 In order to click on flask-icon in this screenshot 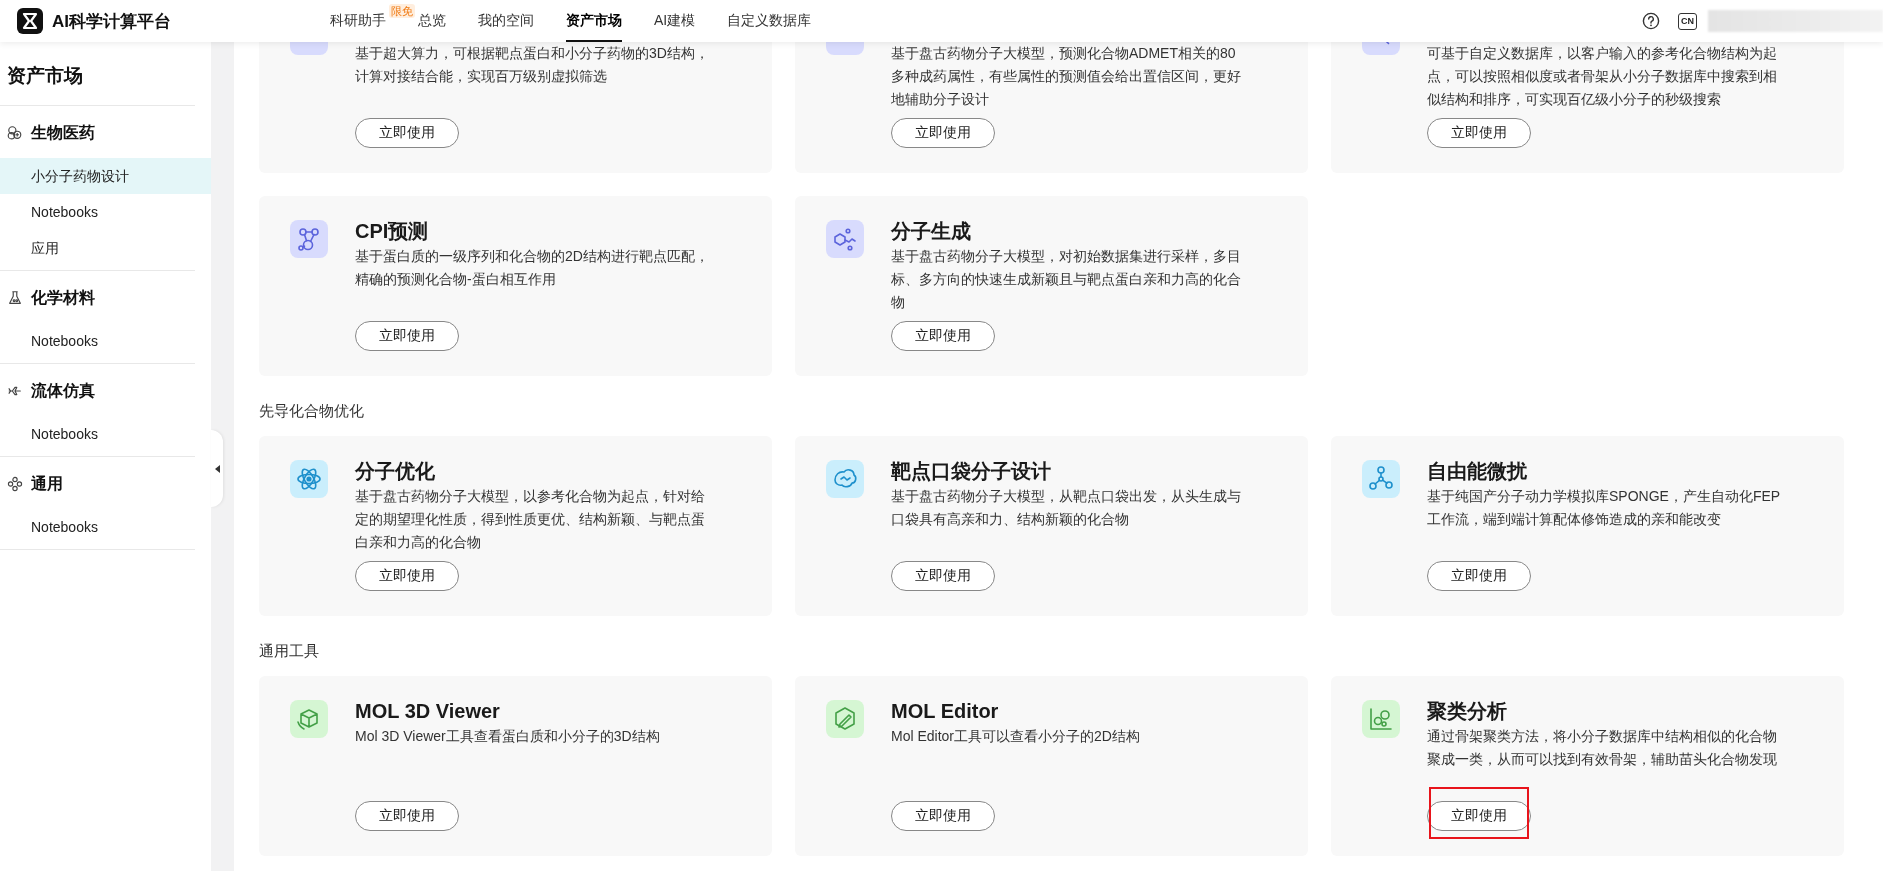, I will do `click(15, 298)`.